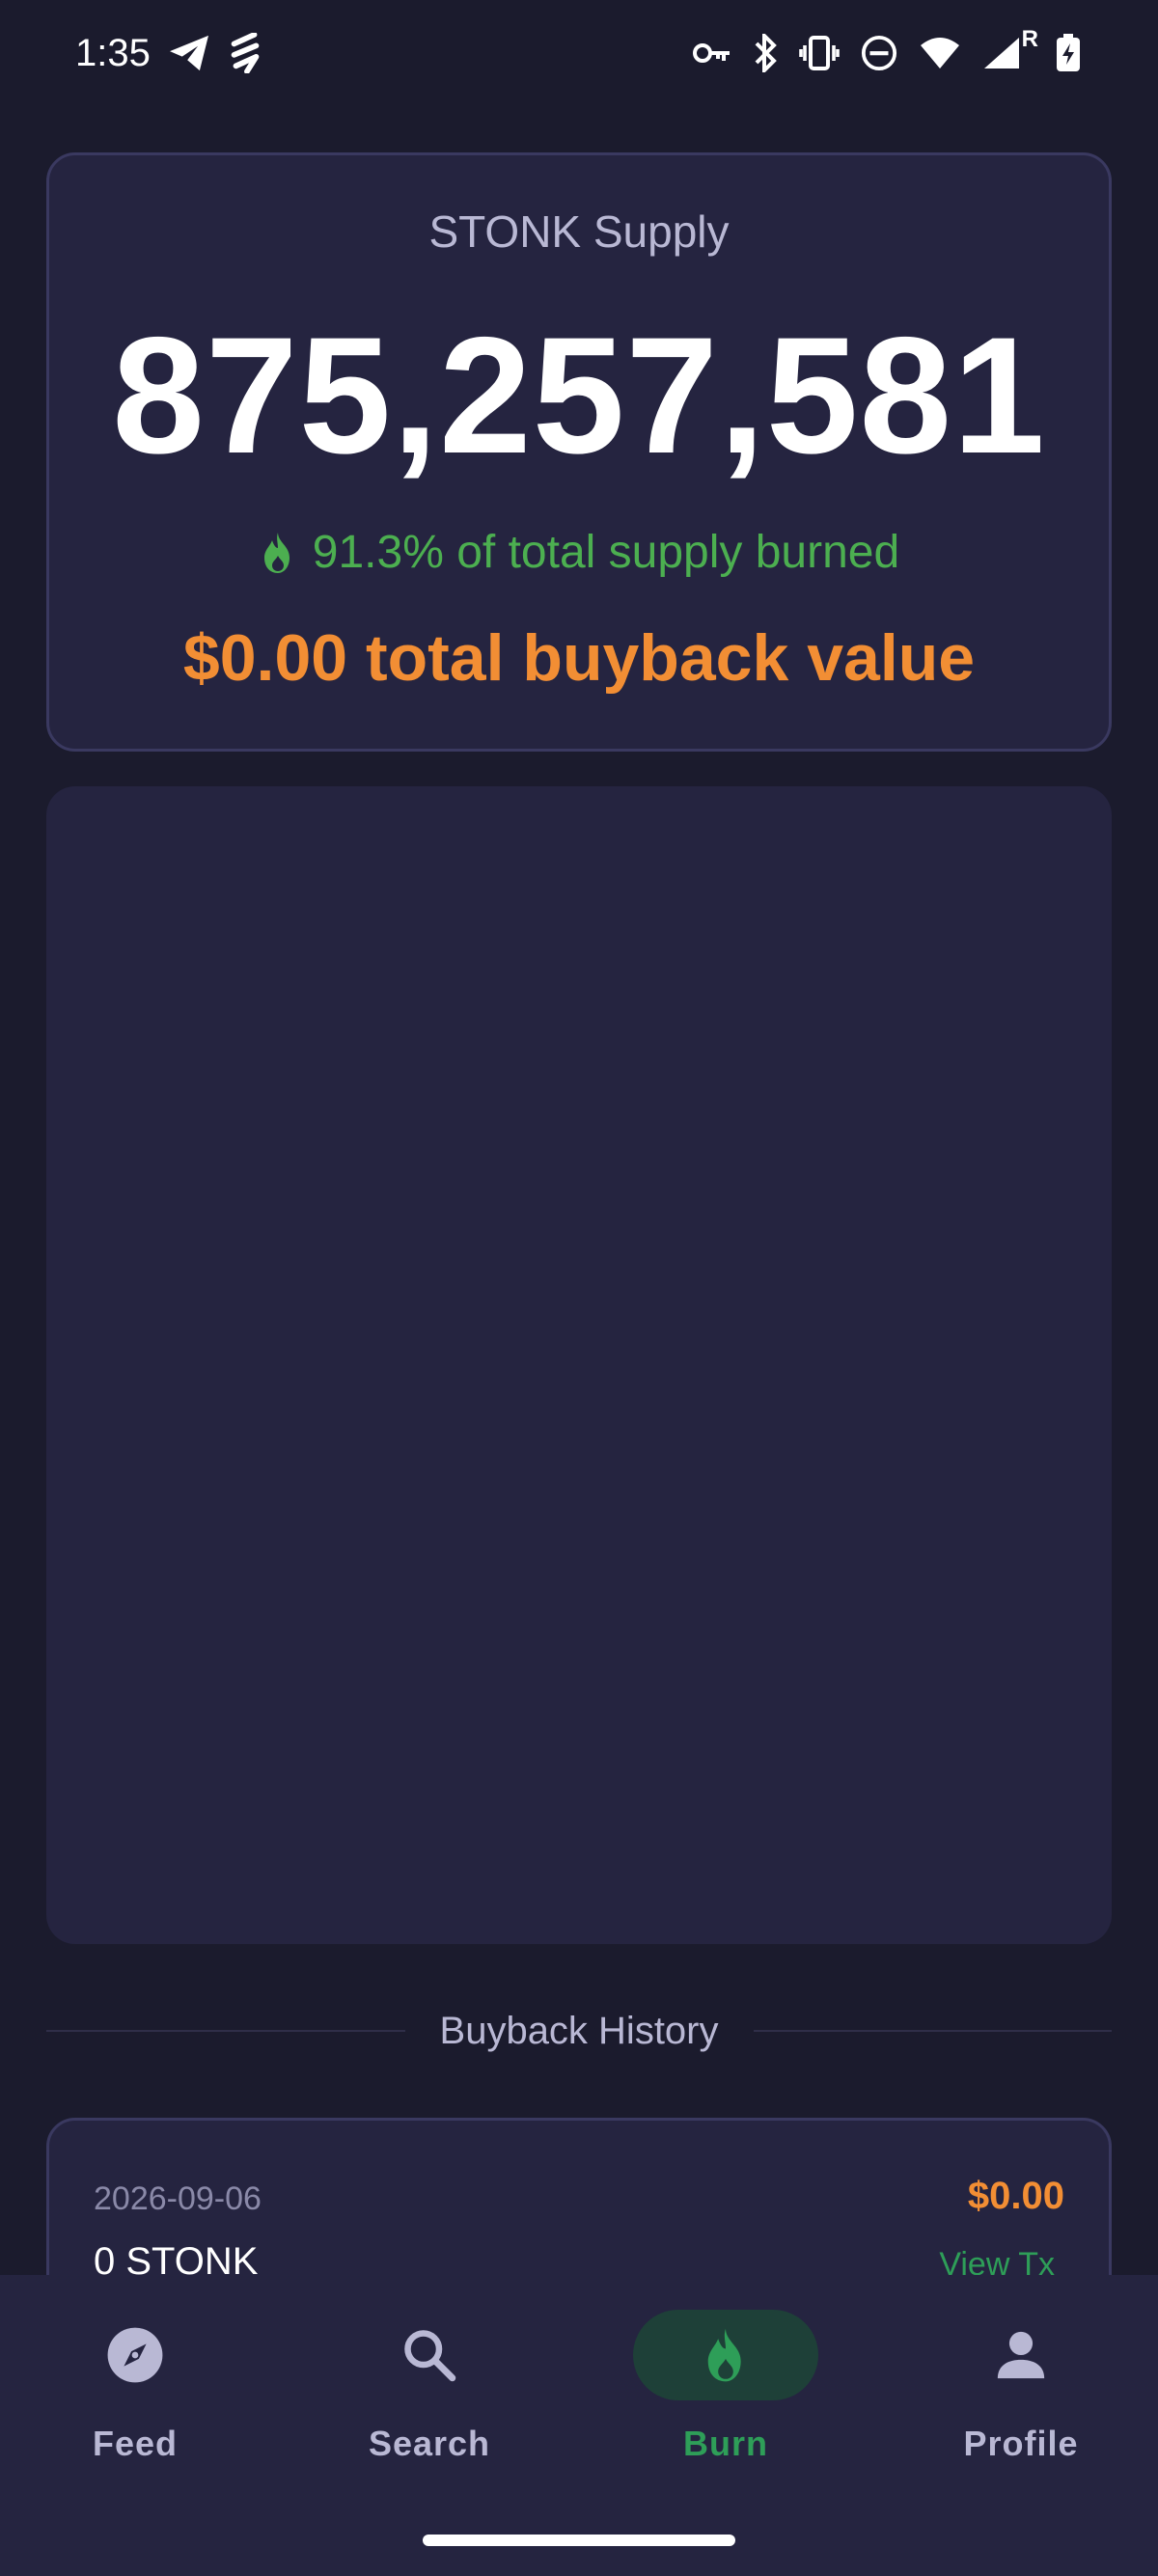  What do you see at coordinates (579, 2426) in the screenshot?
I see `bottom-nav: Feed Search Burn Profile` at bounding box center [579, 2426].